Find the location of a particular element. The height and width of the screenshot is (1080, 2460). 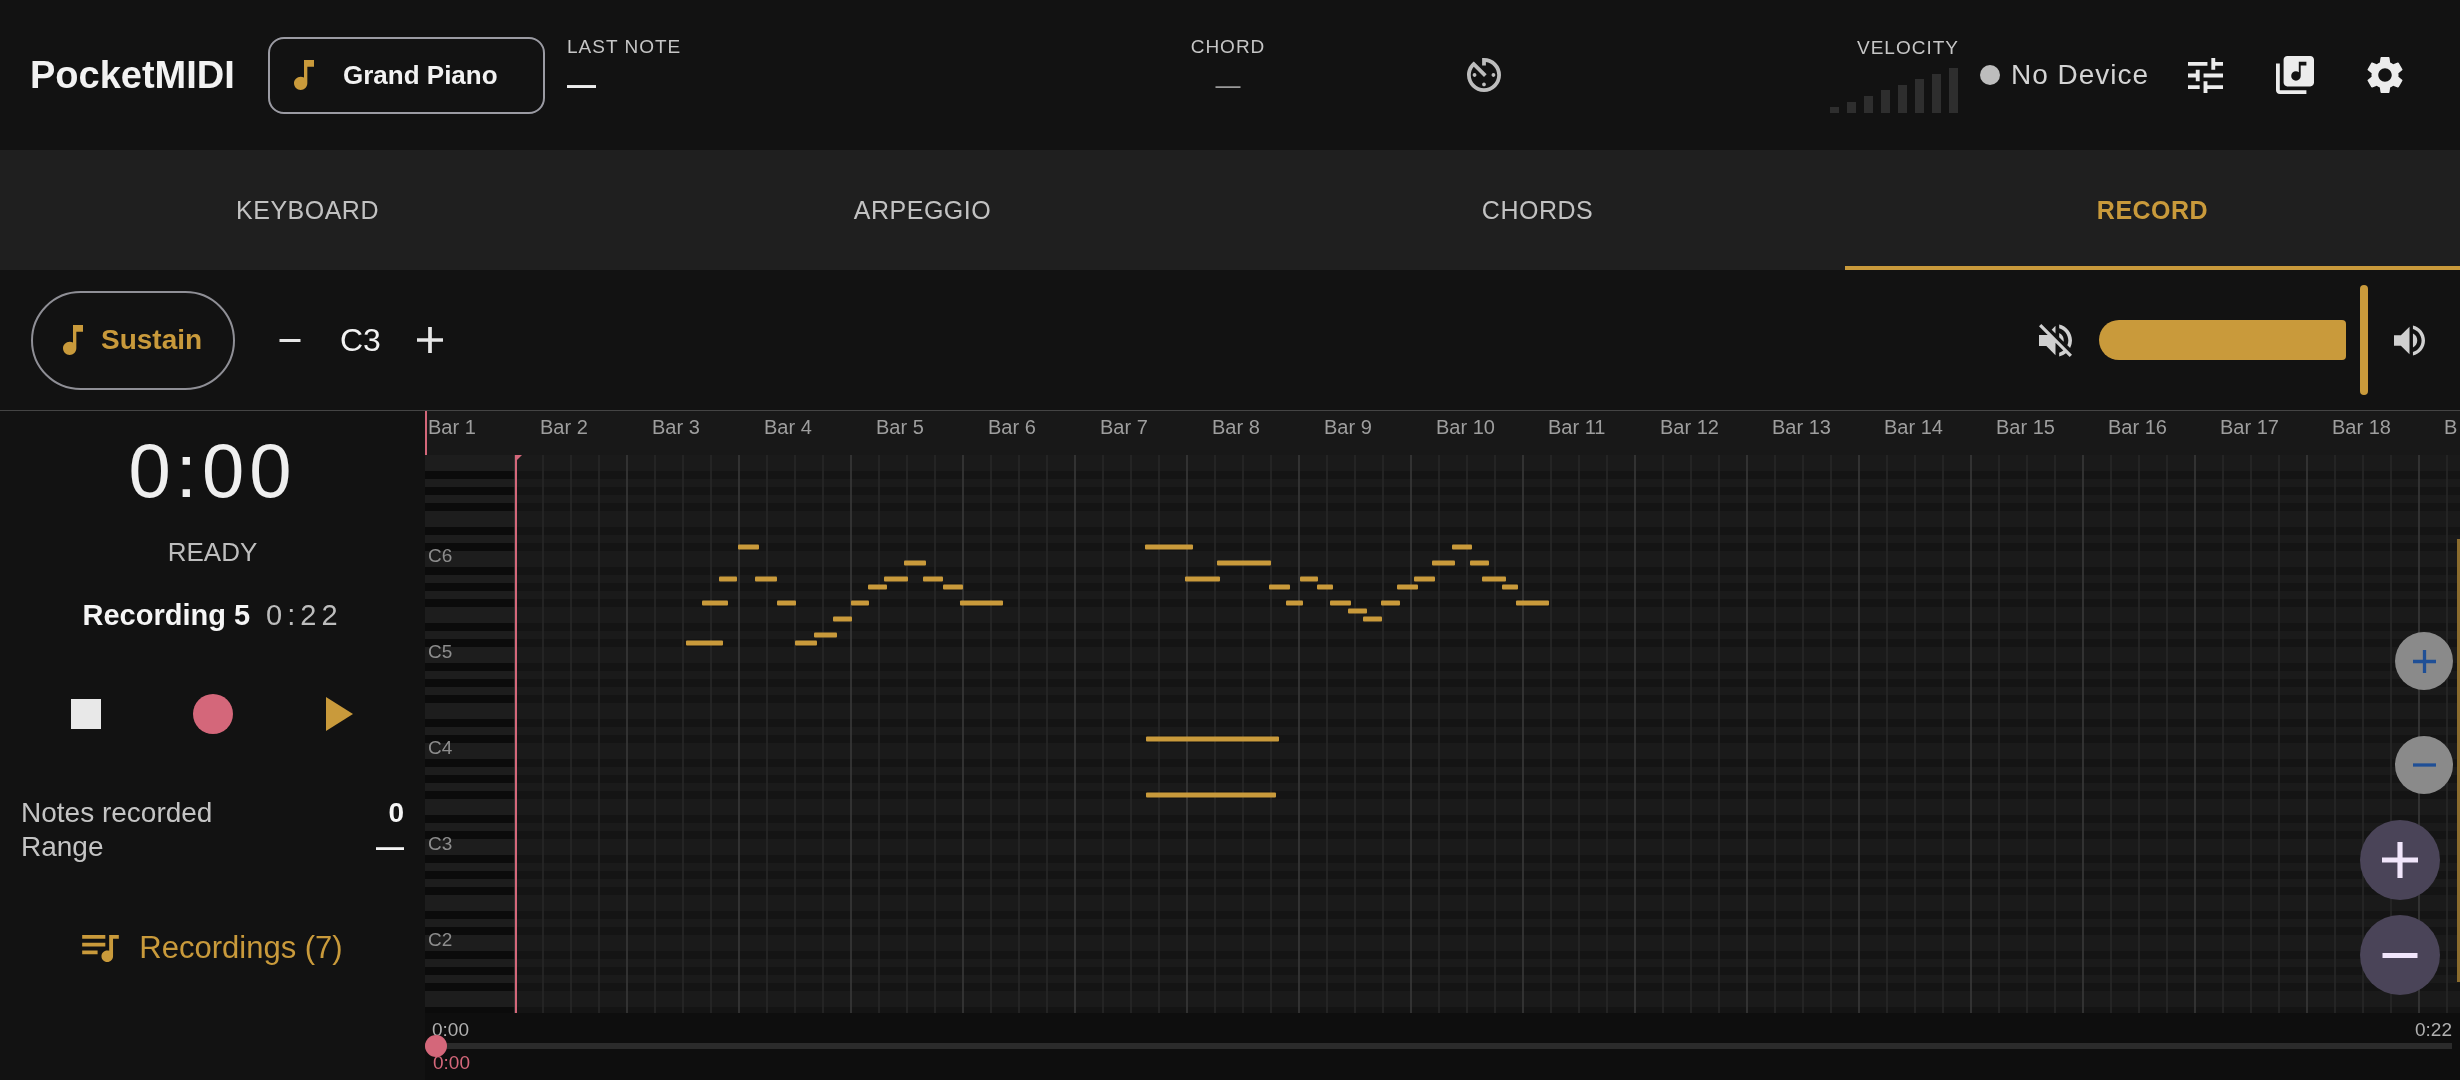

tab: CHORDS is located at coordinates (1537, 210).